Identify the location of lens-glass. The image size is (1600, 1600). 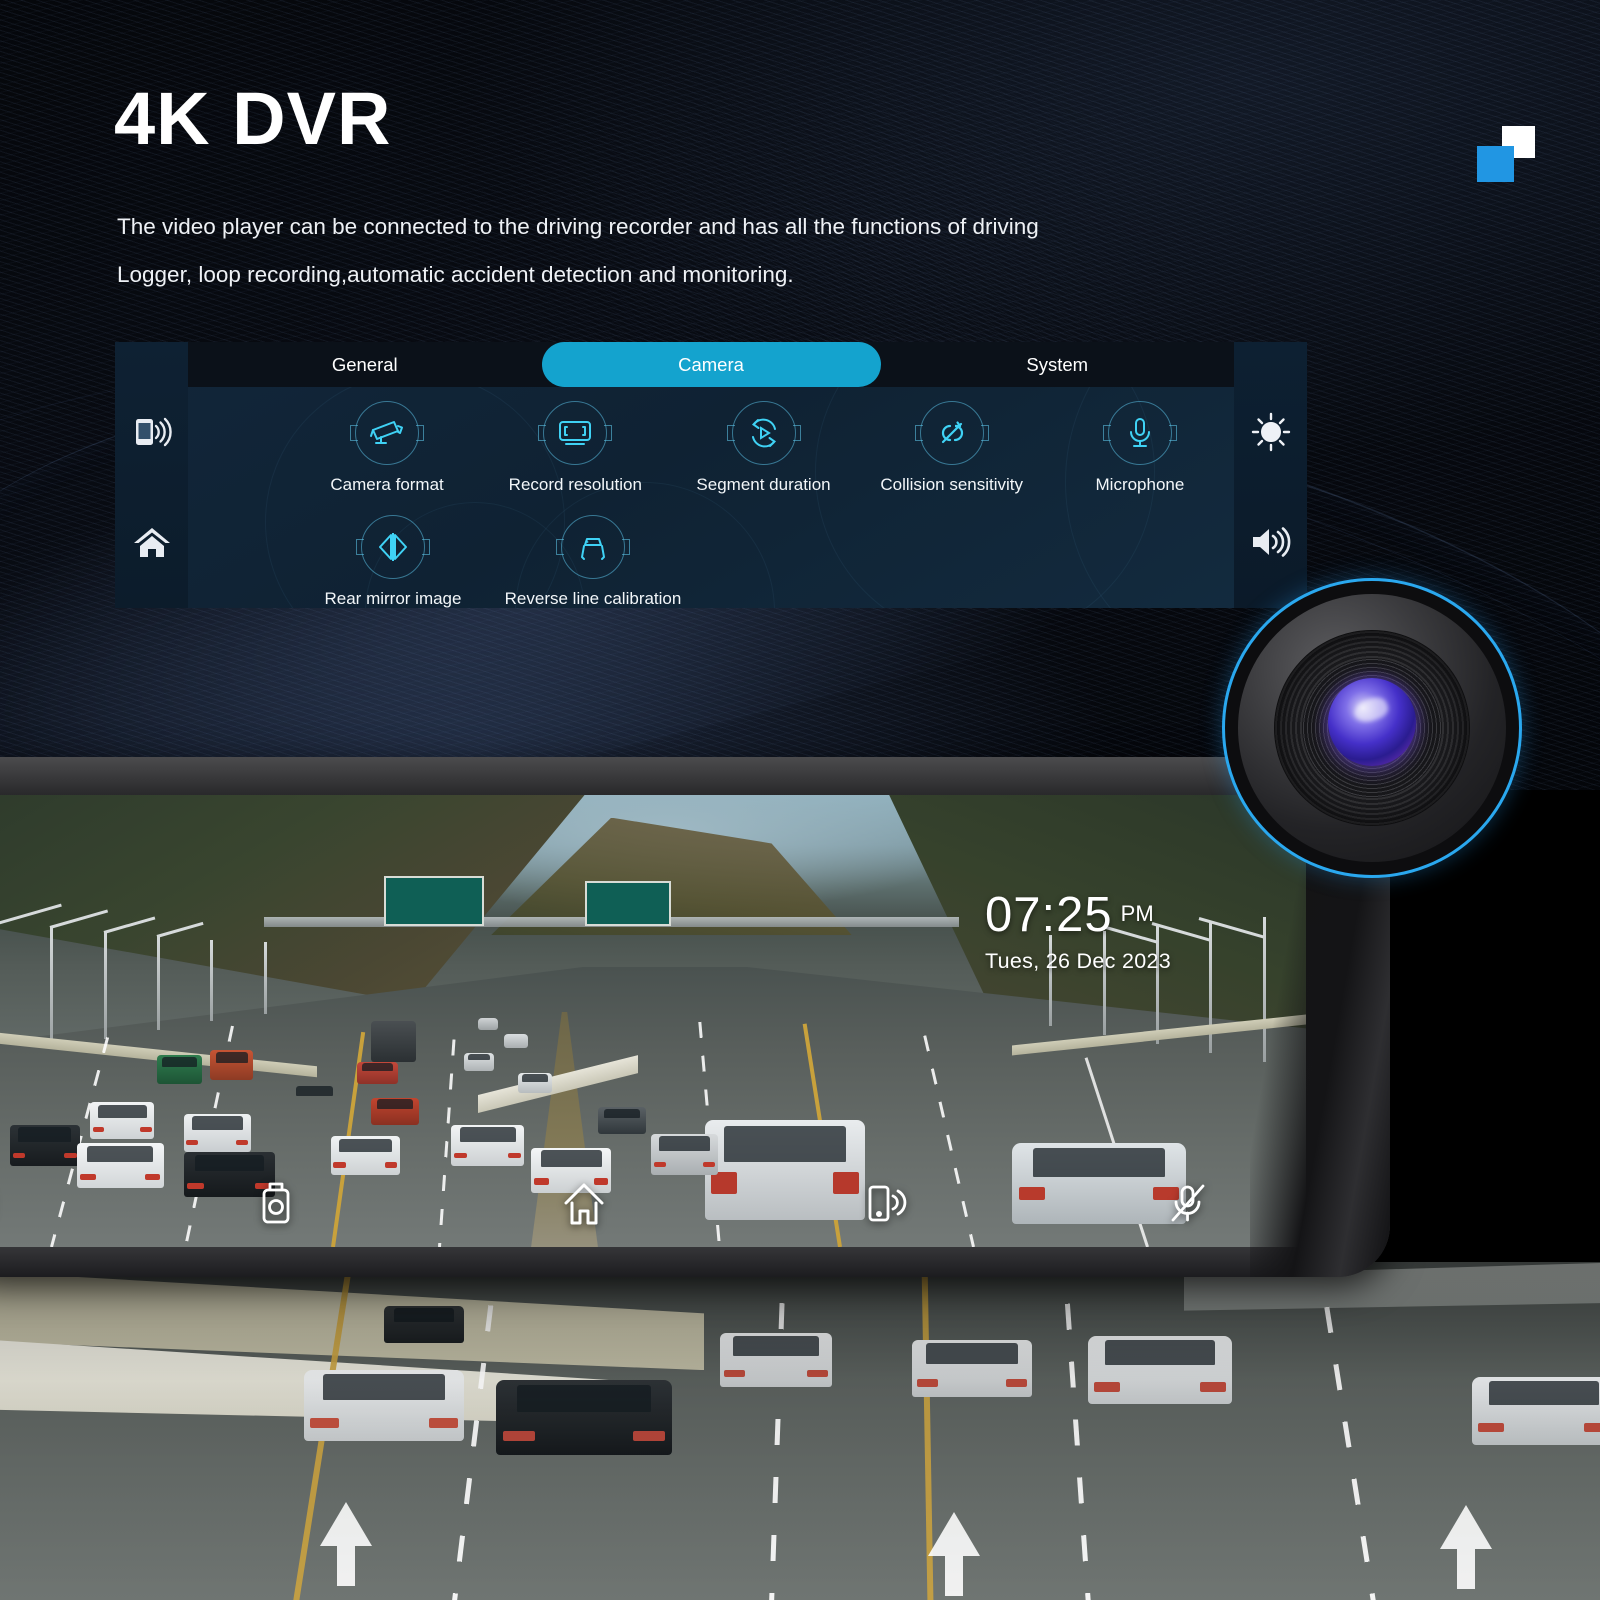
(1372, 722).